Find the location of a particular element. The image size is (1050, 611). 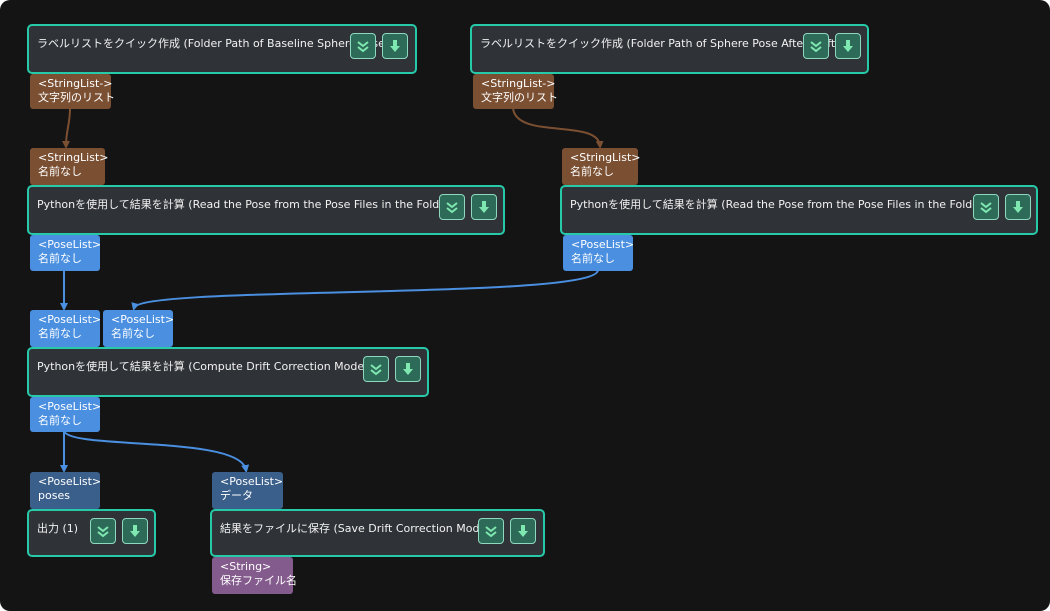

wire-compute-to-save is located at coordinates (156, 451).